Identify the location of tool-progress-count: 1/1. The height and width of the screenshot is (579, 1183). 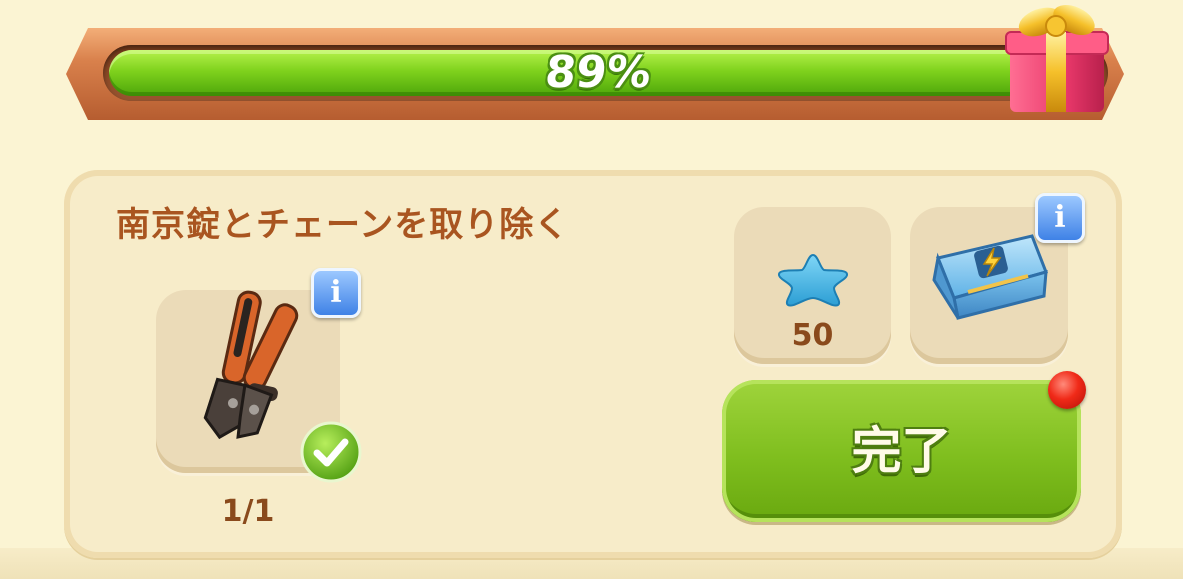
(248, 511).